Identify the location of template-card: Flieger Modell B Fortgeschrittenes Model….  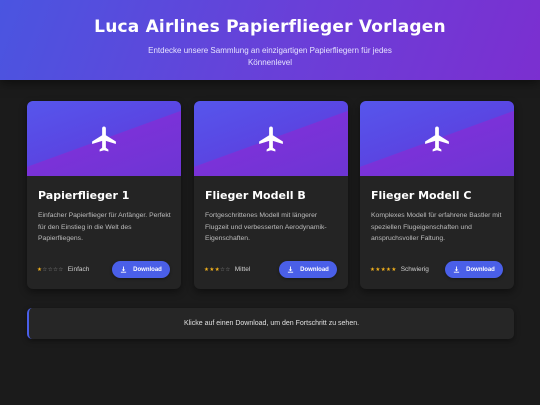
(271, 195).